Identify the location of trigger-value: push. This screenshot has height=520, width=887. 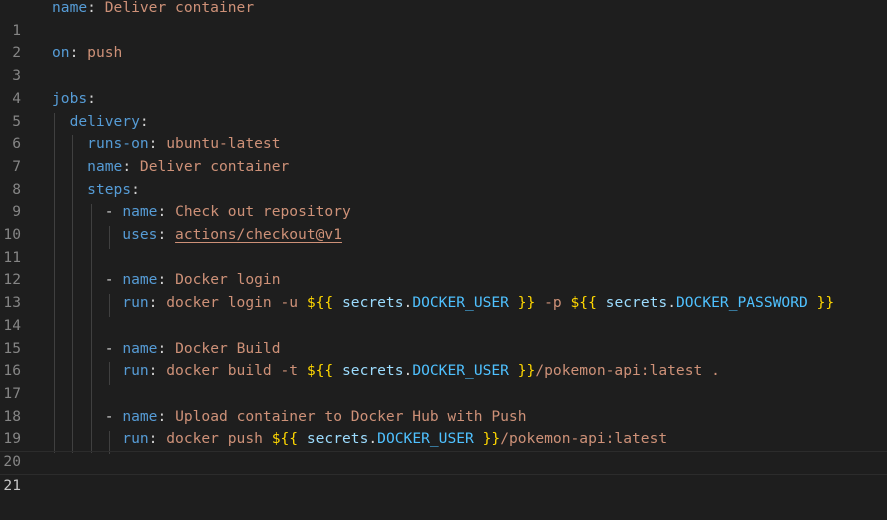
(105, 53).